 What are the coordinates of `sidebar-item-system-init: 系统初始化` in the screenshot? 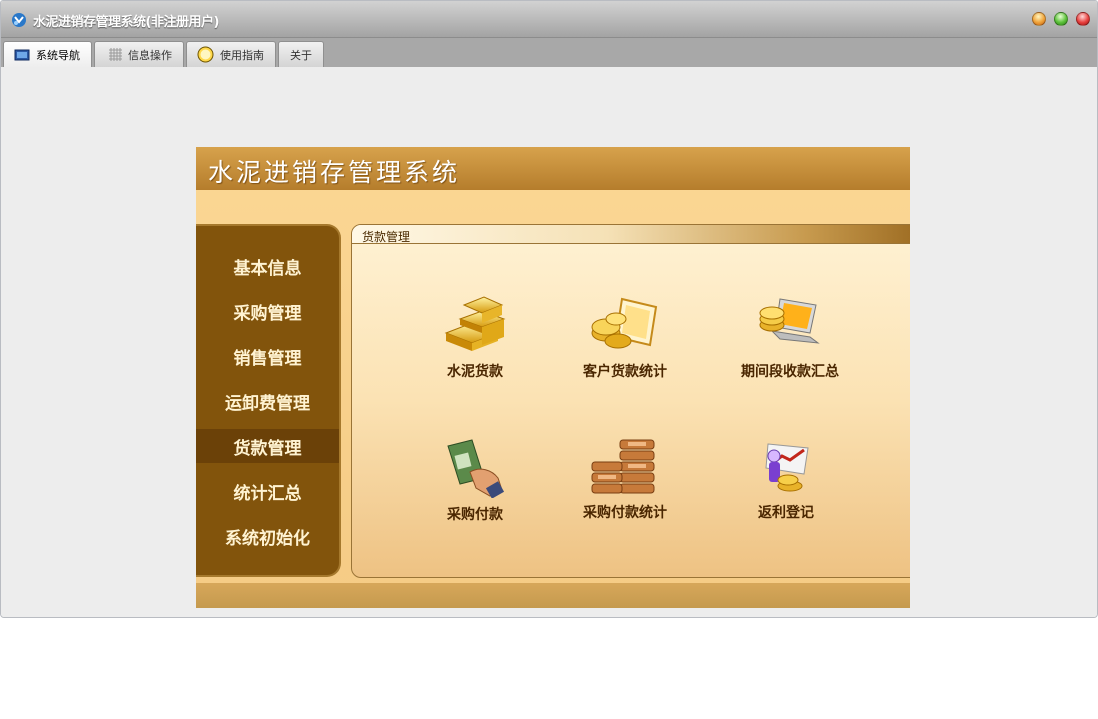 It's located at (267, 536).